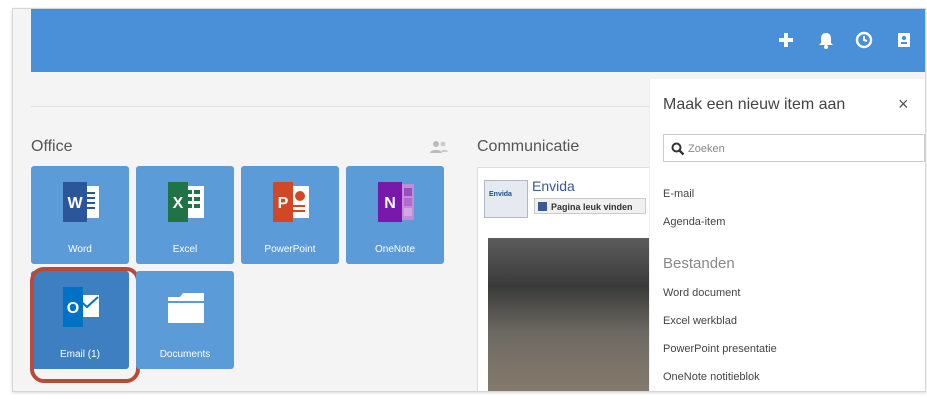 The image size is (927, 399). What do you see at coordinates (341, 106) in the screenshot?
I see `divider` at bounding box center [341, 106].